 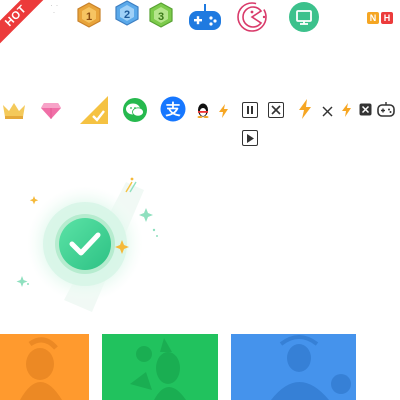 I want to click on hot-mini-badge-icon: H, so click(x=387, y=18).